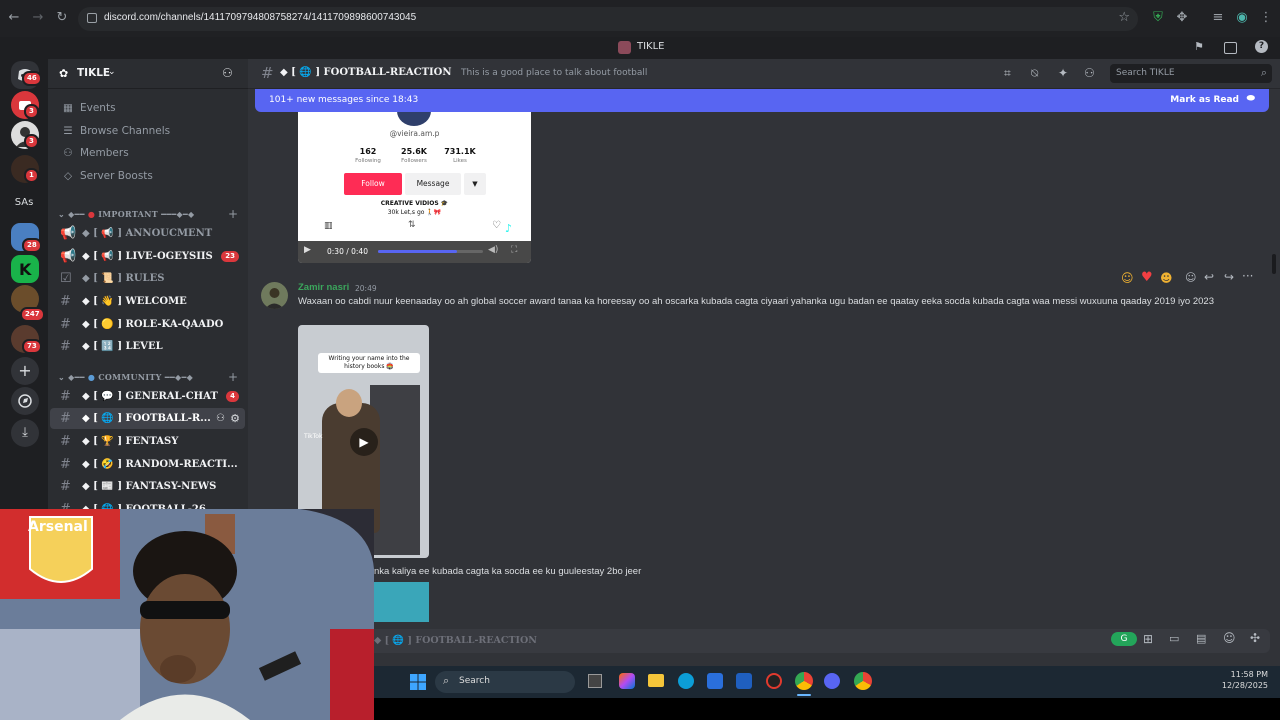 The width and height of the screenshot is (1280, 720). What do you see at coordinates (1191, 73) in the screenshot?
I see `search-box: Search TIKLE ⌕` at bounding box center [1191, 73].